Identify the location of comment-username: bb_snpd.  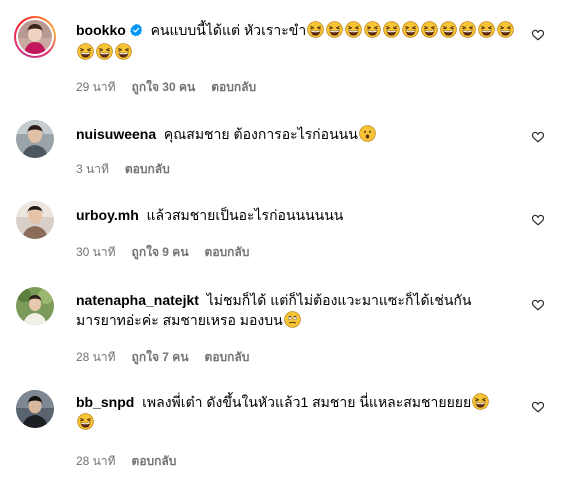
(105, 402).